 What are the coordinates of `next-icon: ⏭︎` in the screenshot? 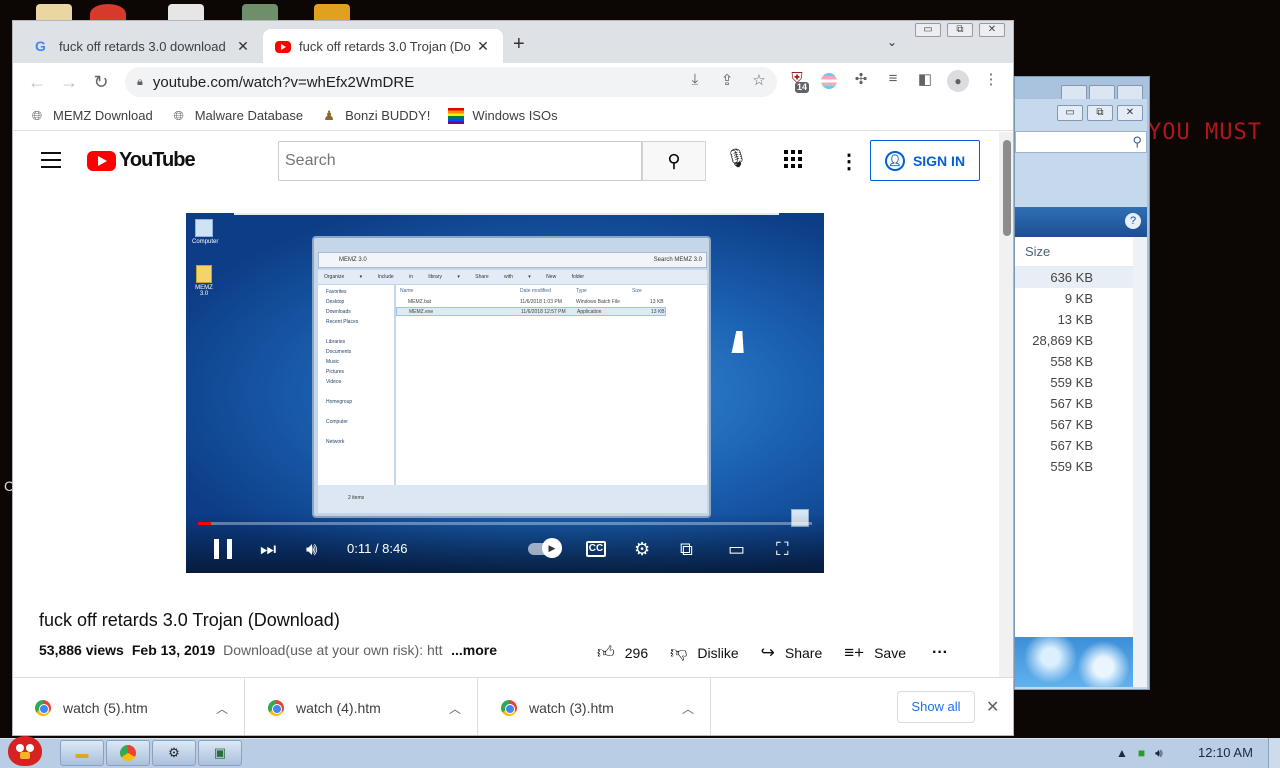 It's located at (268, 549).